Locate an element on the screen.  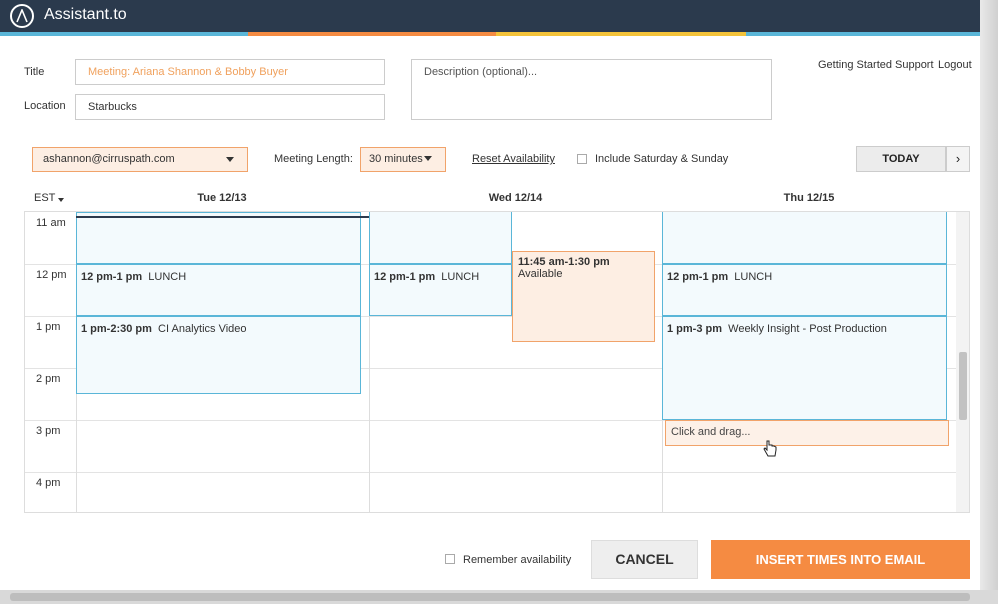
calendar-event: 1 pm-2:30 pm CI Analytics Video is located at coordinates (218, 355).